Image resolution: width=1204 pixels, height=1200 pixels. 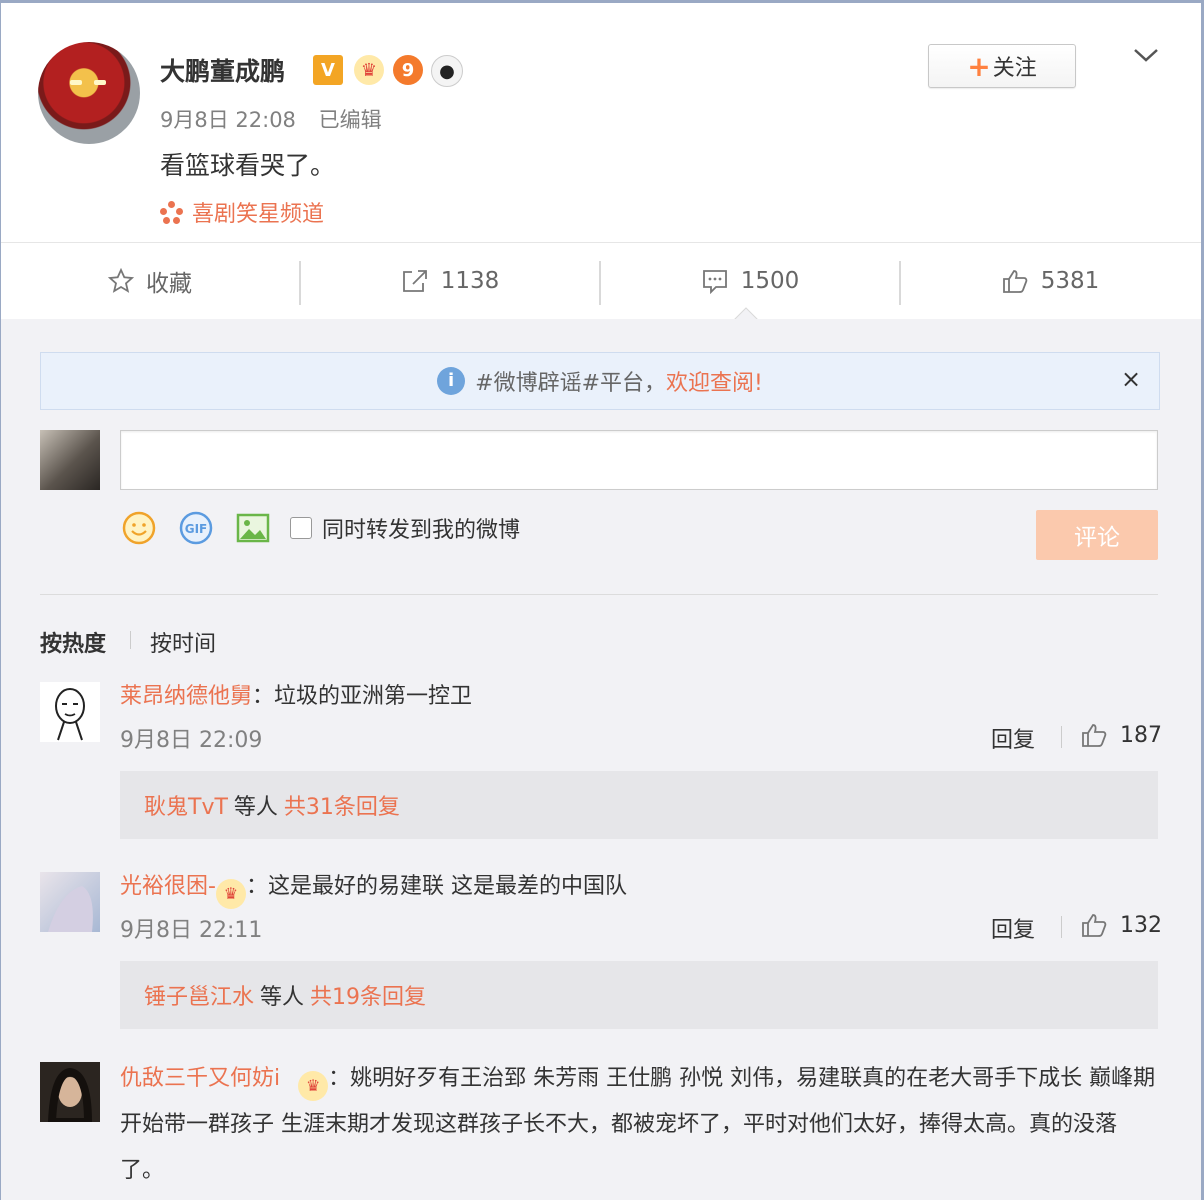 What do you see at coordinates (222, 70) in the screenshot?
I see `author-name: 大鹏董成鹏` at bounding box center [222, 70].